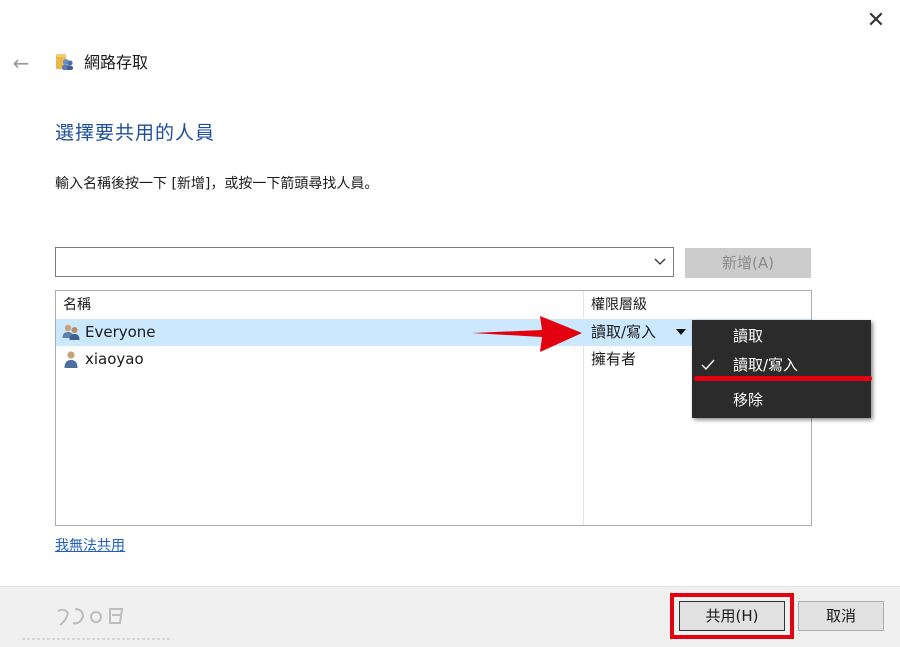 Image resolution: width=900 pixels, height=647 pixels. What do you see at coordinates (732, 616) in the screenshot?
I see `annotation-highlight-box` at bounding box center [732, 616].